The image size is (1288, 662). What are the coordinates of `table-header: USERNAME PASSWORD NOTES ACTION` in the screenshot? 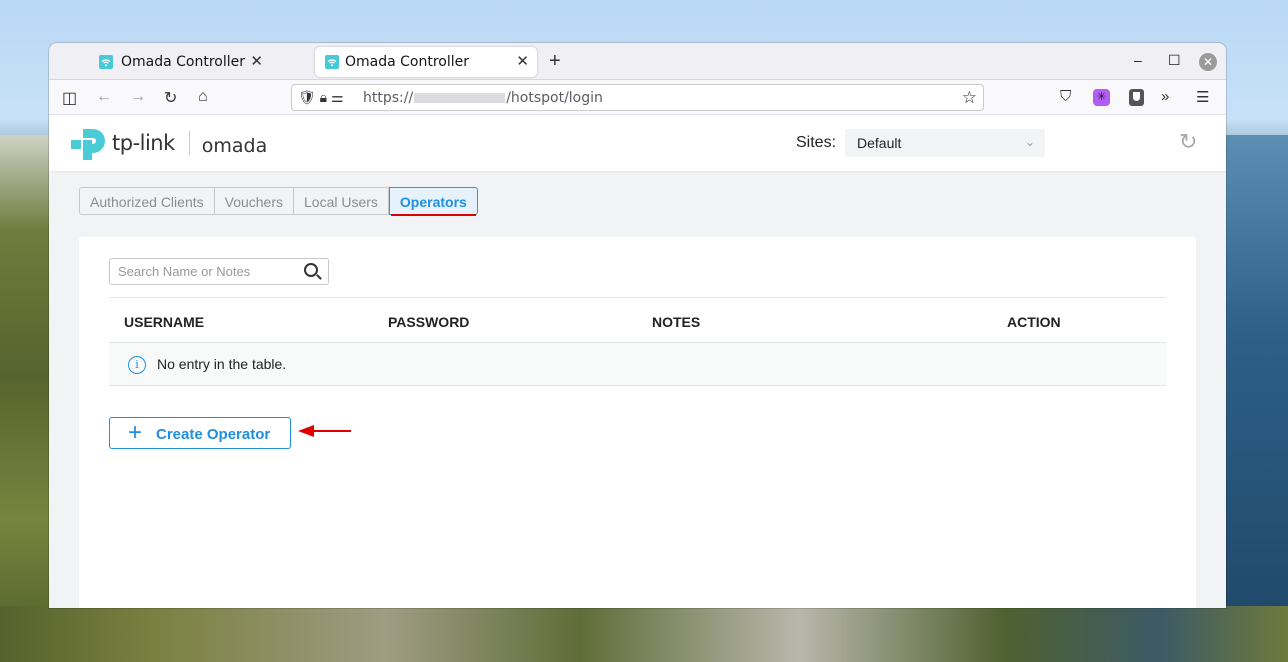 It's located at (637, 320).